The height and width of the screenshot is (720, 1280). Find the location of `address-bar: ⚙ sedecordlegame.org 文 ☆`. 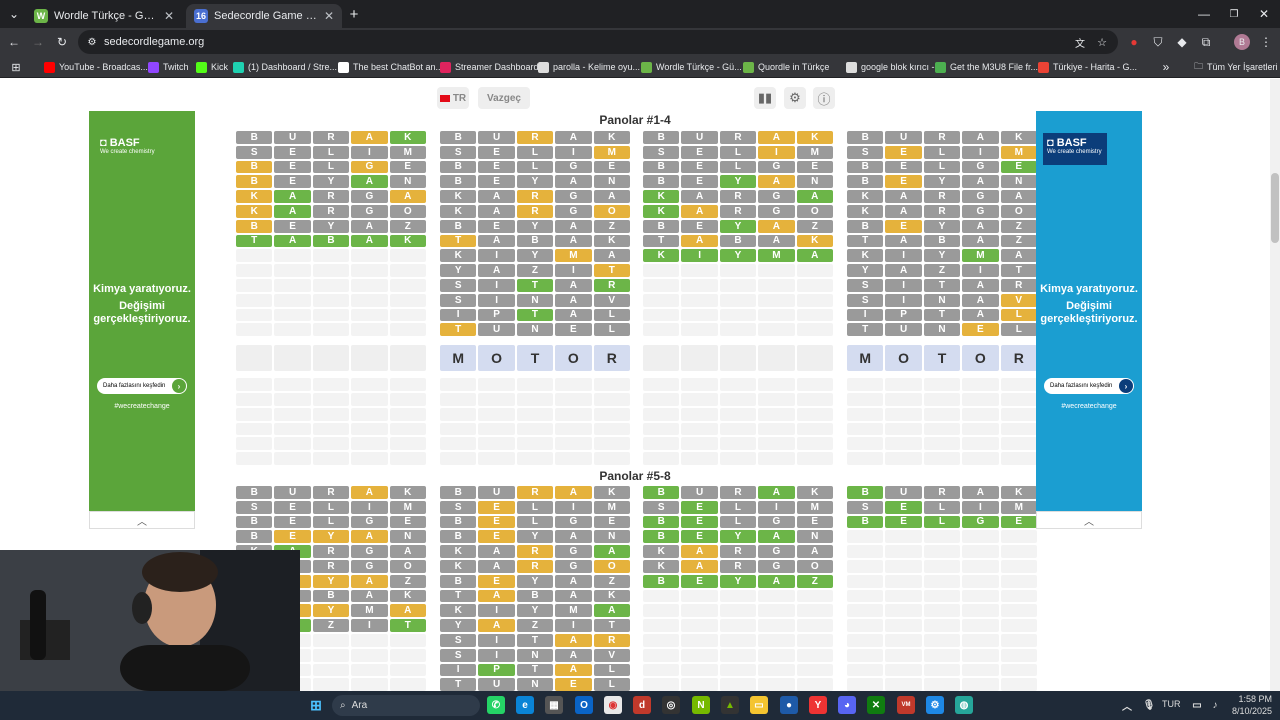

address-bar: ⚙ sedecordlegame.org 文 ☆ is located at coordinates (598, 42).